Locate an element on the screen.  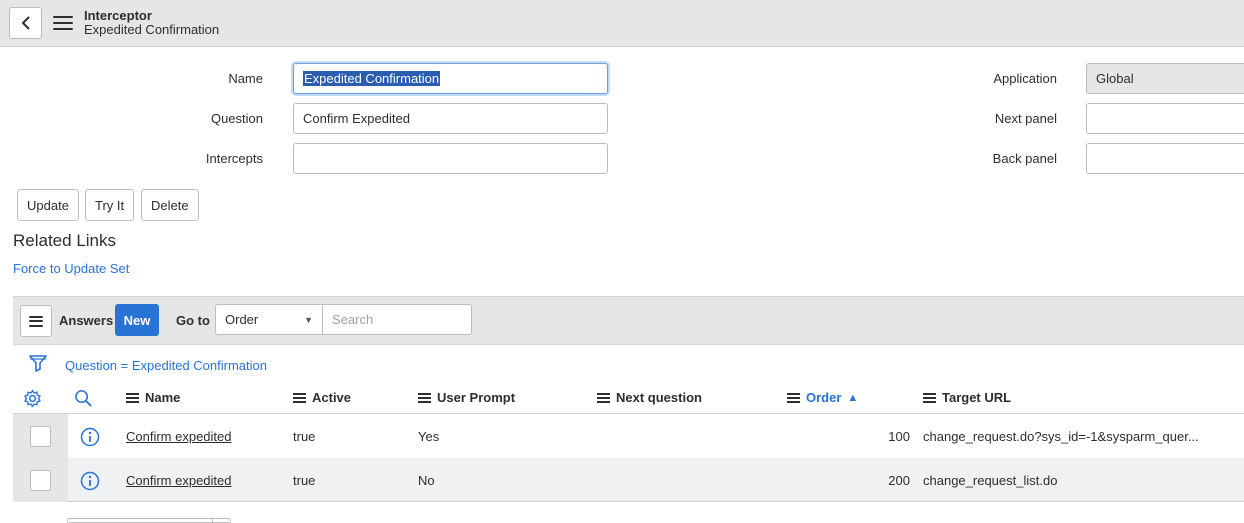
cell-user-prompt: Yes is located at coordinates (429, 436).